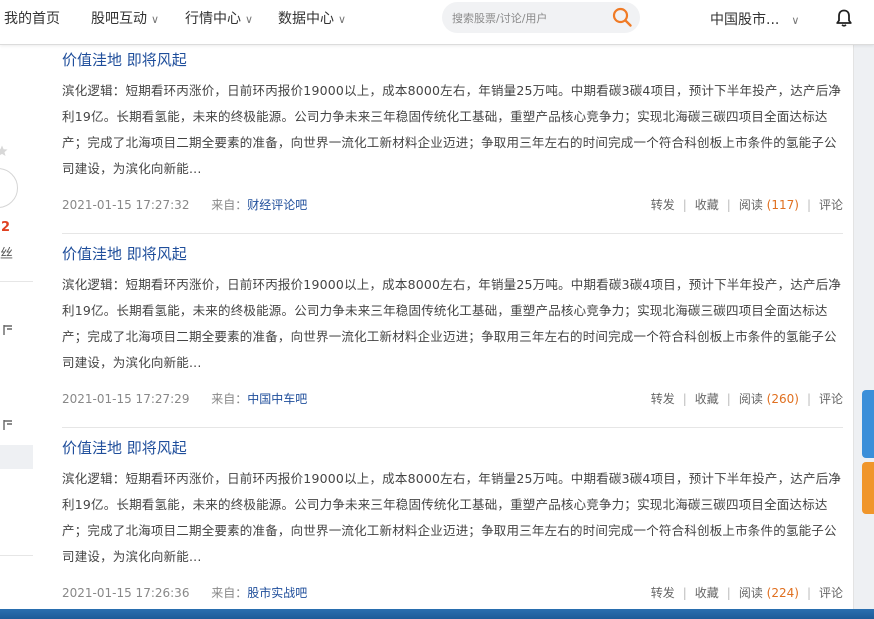  I want to click on nav-home-label: 我的首页, so click(32, 19).